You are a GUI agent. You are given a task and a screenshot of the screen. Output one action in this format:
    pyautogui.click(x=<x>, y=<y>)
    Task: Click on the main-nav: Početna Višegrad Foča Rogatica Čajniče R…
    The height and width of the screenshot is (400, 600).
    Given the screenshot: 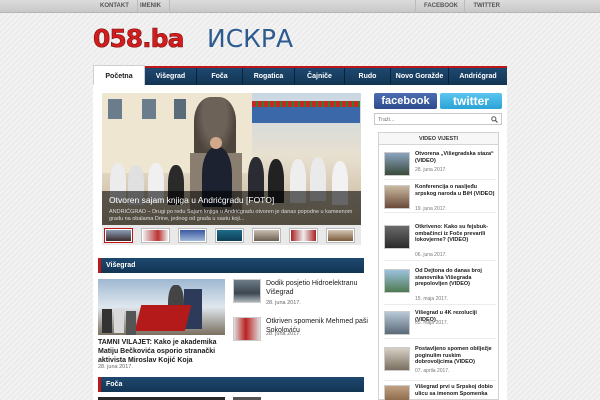 What is the action you would take?
    pyautogui.click(x=300, y=75)
    